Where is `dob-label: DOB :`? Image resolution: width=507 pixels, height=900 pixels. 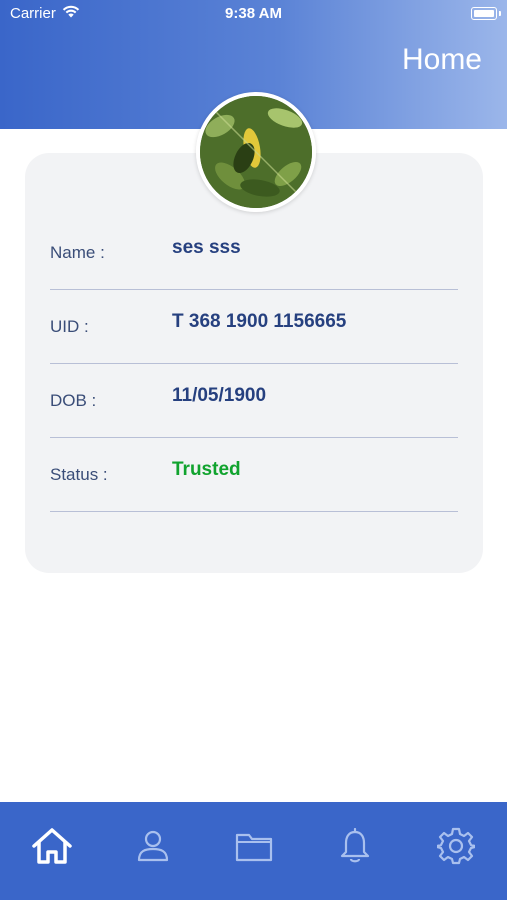
dob-label: DOB : is located at coordinates (73, 400).